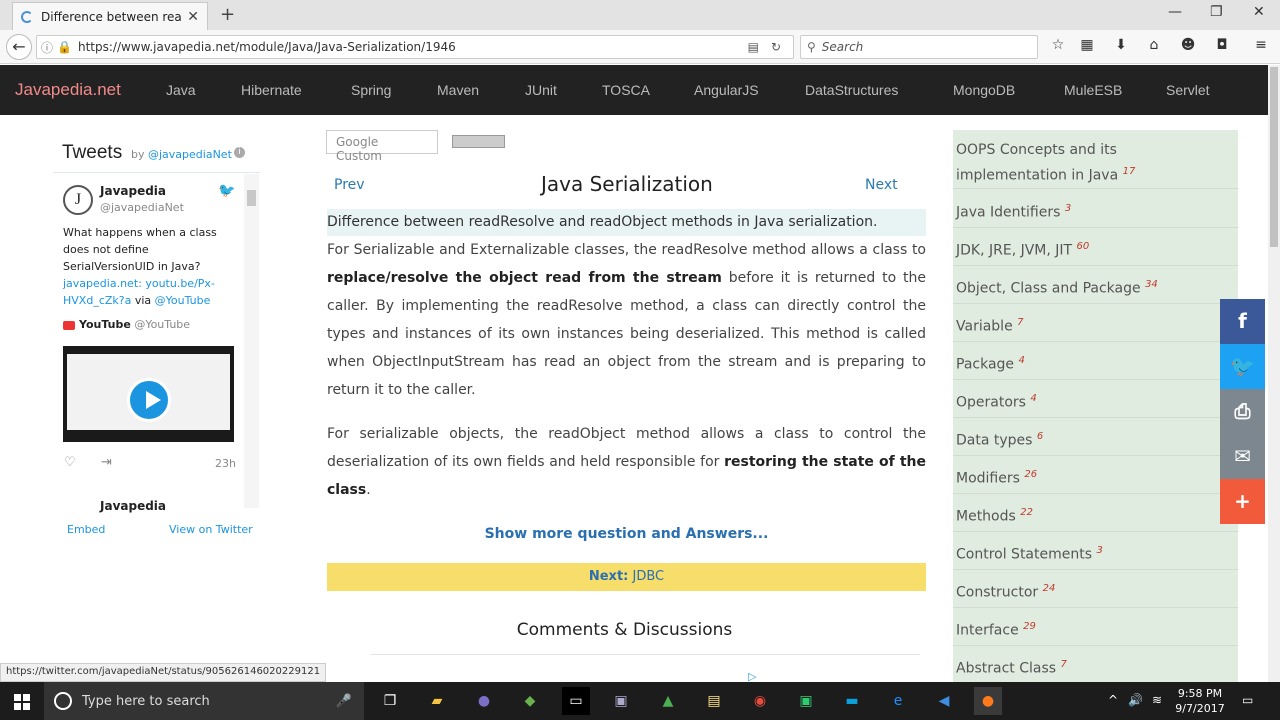  What do you see at coordinates (1259, 12) in the screenshot?
I see `window-close-button: ✕` at bounding box center [1259, 12].